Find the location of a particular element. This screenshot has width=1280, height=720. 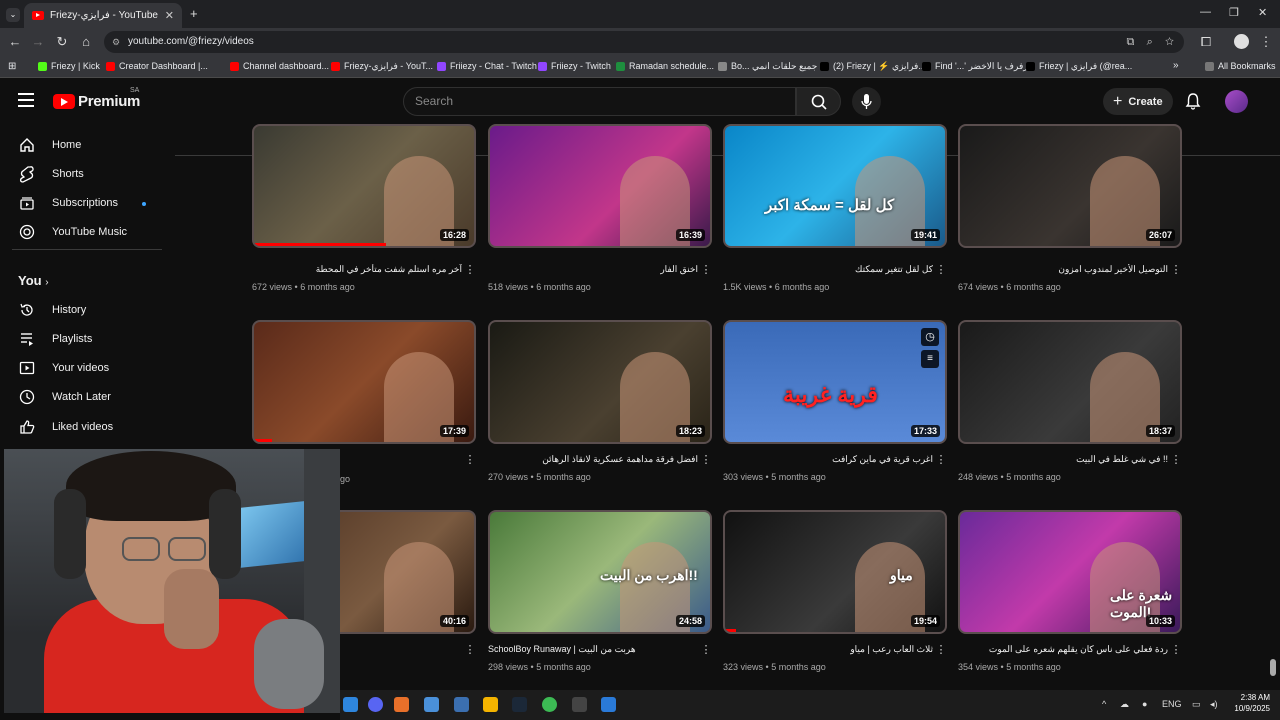

taskbar-clock: 2:38 AM 10/9/2025 is located at coordinates (1246, 703).